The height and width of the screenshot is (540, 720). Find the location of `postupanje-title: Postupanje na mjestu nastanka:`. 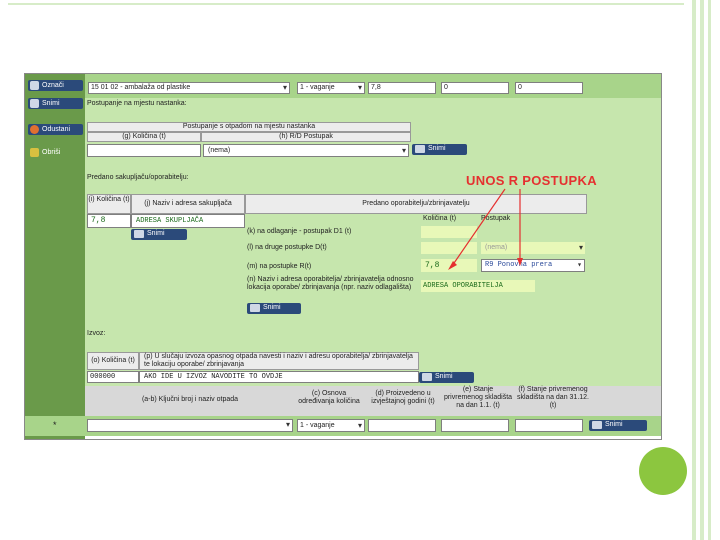

postupanje-title: Postupanje na mjestu nastanka: is located at coordinates (137, 103).